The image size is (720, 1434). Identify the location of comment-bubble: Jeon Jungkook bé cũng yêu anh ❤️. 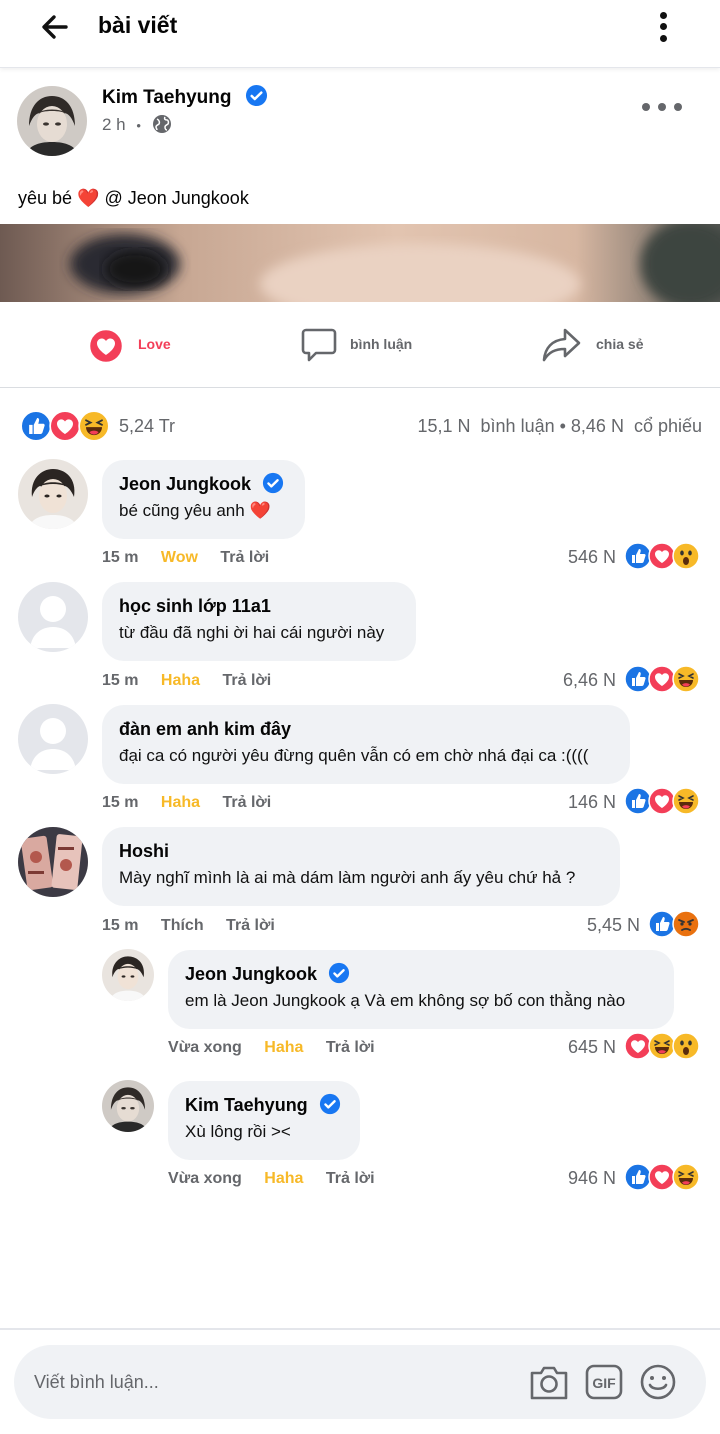
(203, 499).